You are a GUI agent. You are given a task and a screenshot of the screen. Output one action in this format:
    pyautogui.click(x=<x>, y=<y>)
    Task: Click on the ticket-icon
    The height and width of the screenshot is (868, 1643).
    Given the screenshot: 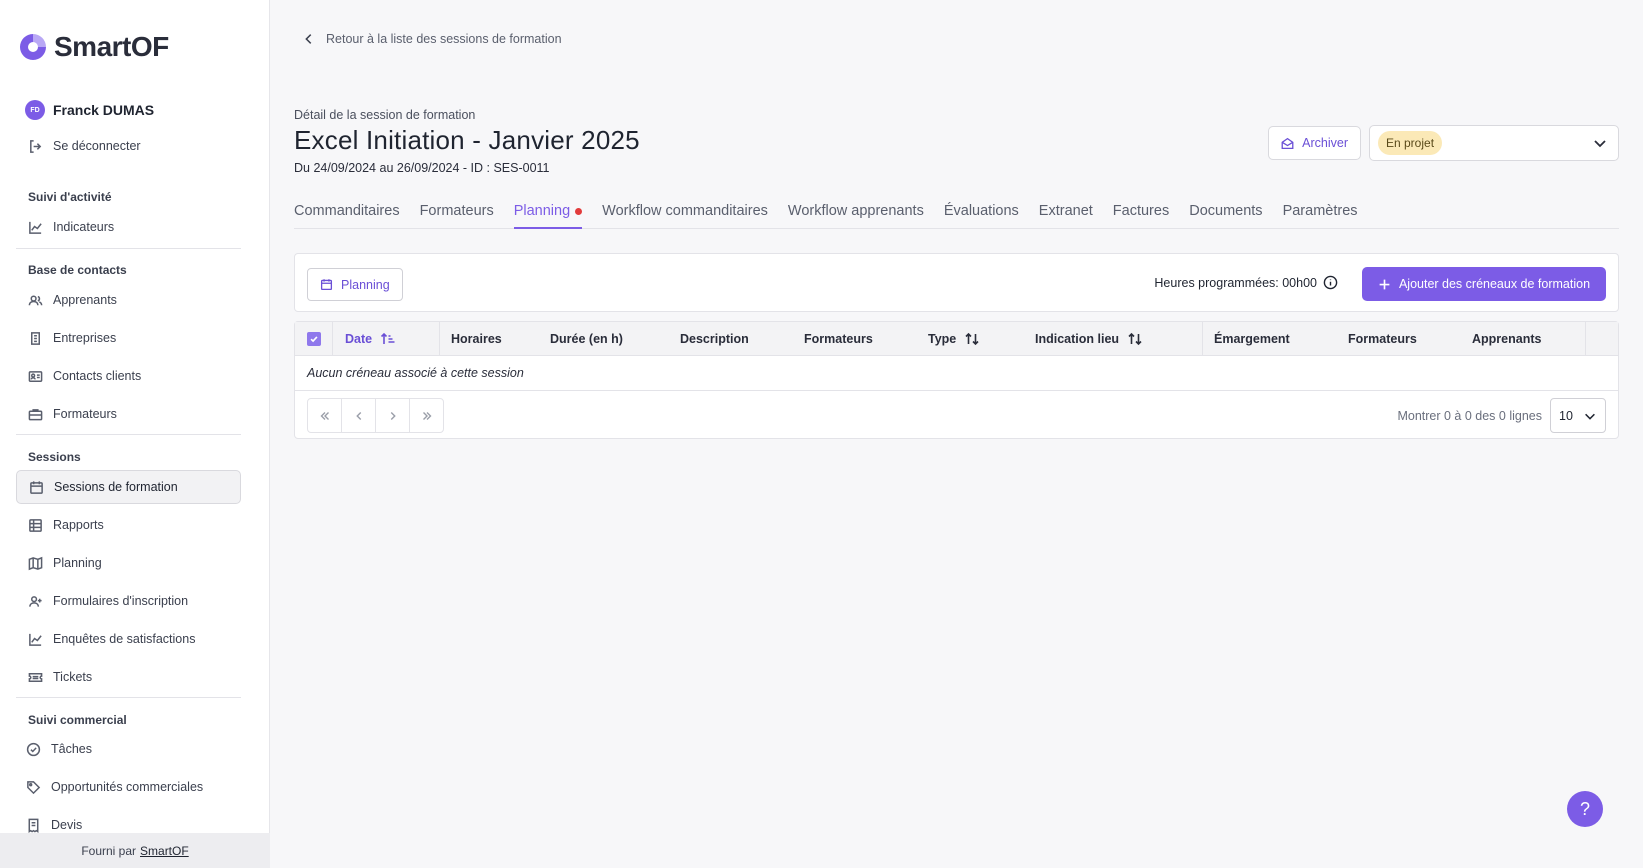 What is the action you would take?
    pyautogui.click(x=35, y=677)
    